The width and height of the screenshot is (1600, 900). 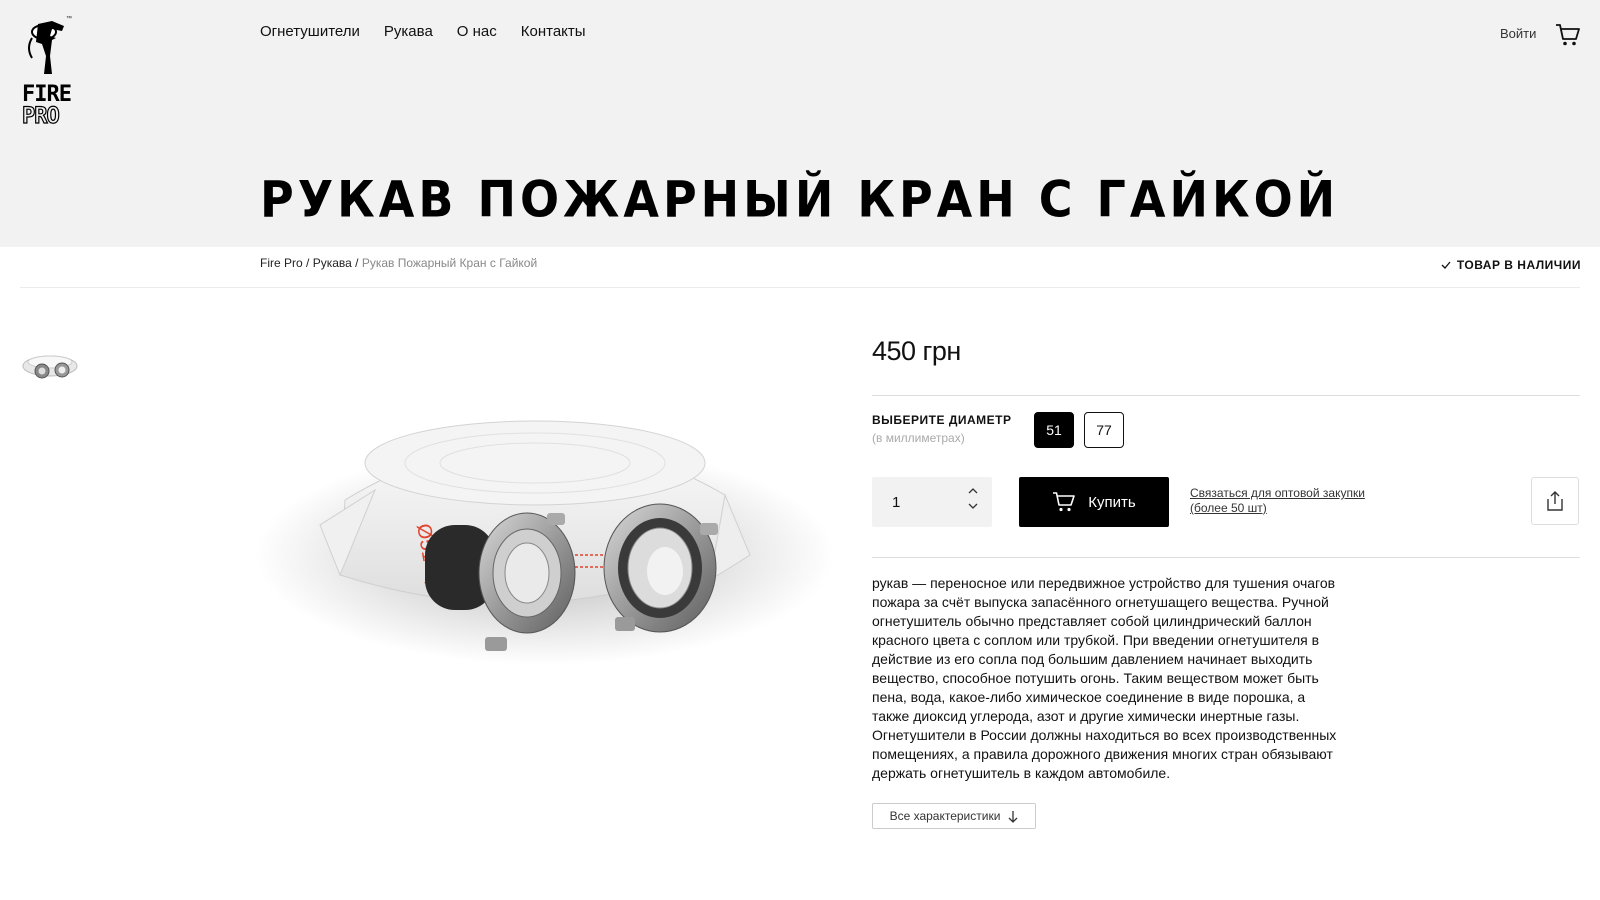 What do you see at coordinates (1518, 33) in the screenshot?
I see `login-link: Войти` at bounding box center [1518, 33].